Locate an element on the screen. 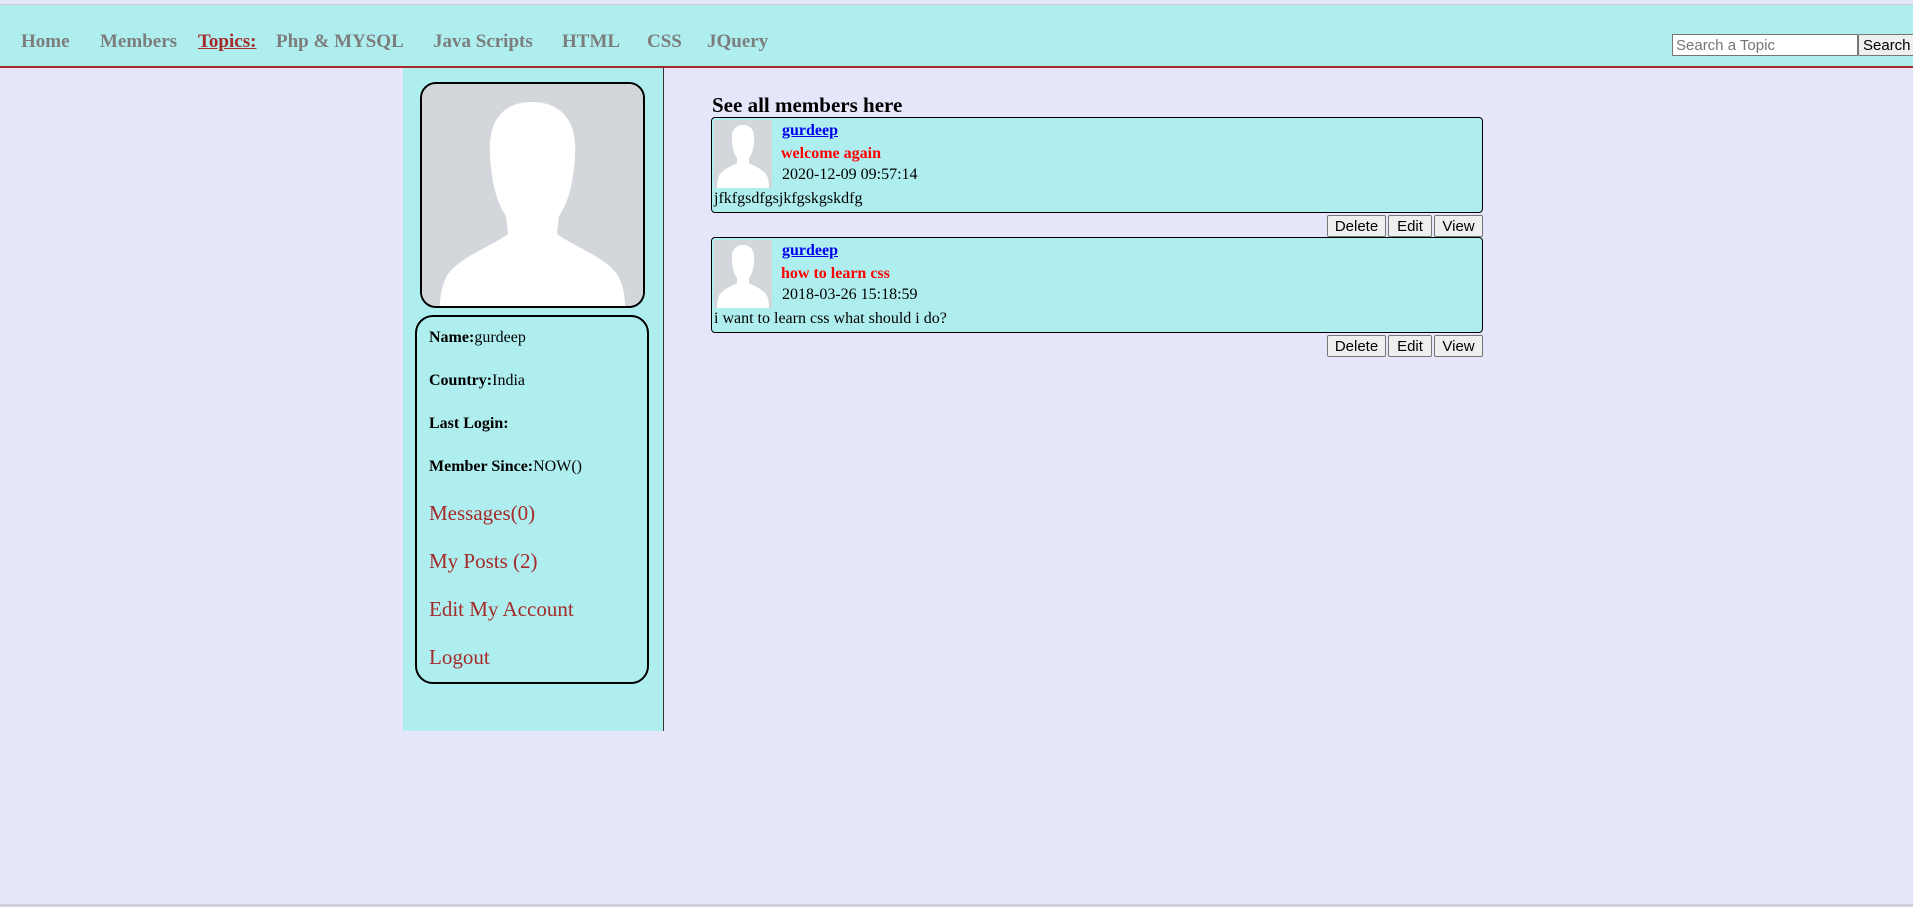 The image size is (1913, 907). post-date: 2020-12-09 09:57:14 is located at coordinates (850, 174).